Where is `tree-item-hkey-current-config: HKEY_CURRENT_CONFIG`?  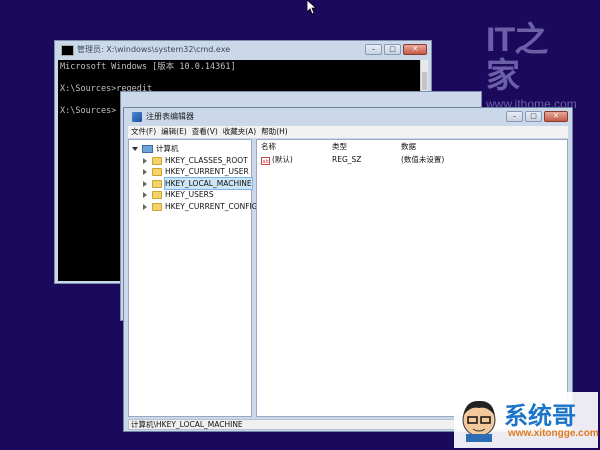 tree-item-hkey-current-config: HKEY_CURRENT_CONFIG is located at coordinates (200, 206).